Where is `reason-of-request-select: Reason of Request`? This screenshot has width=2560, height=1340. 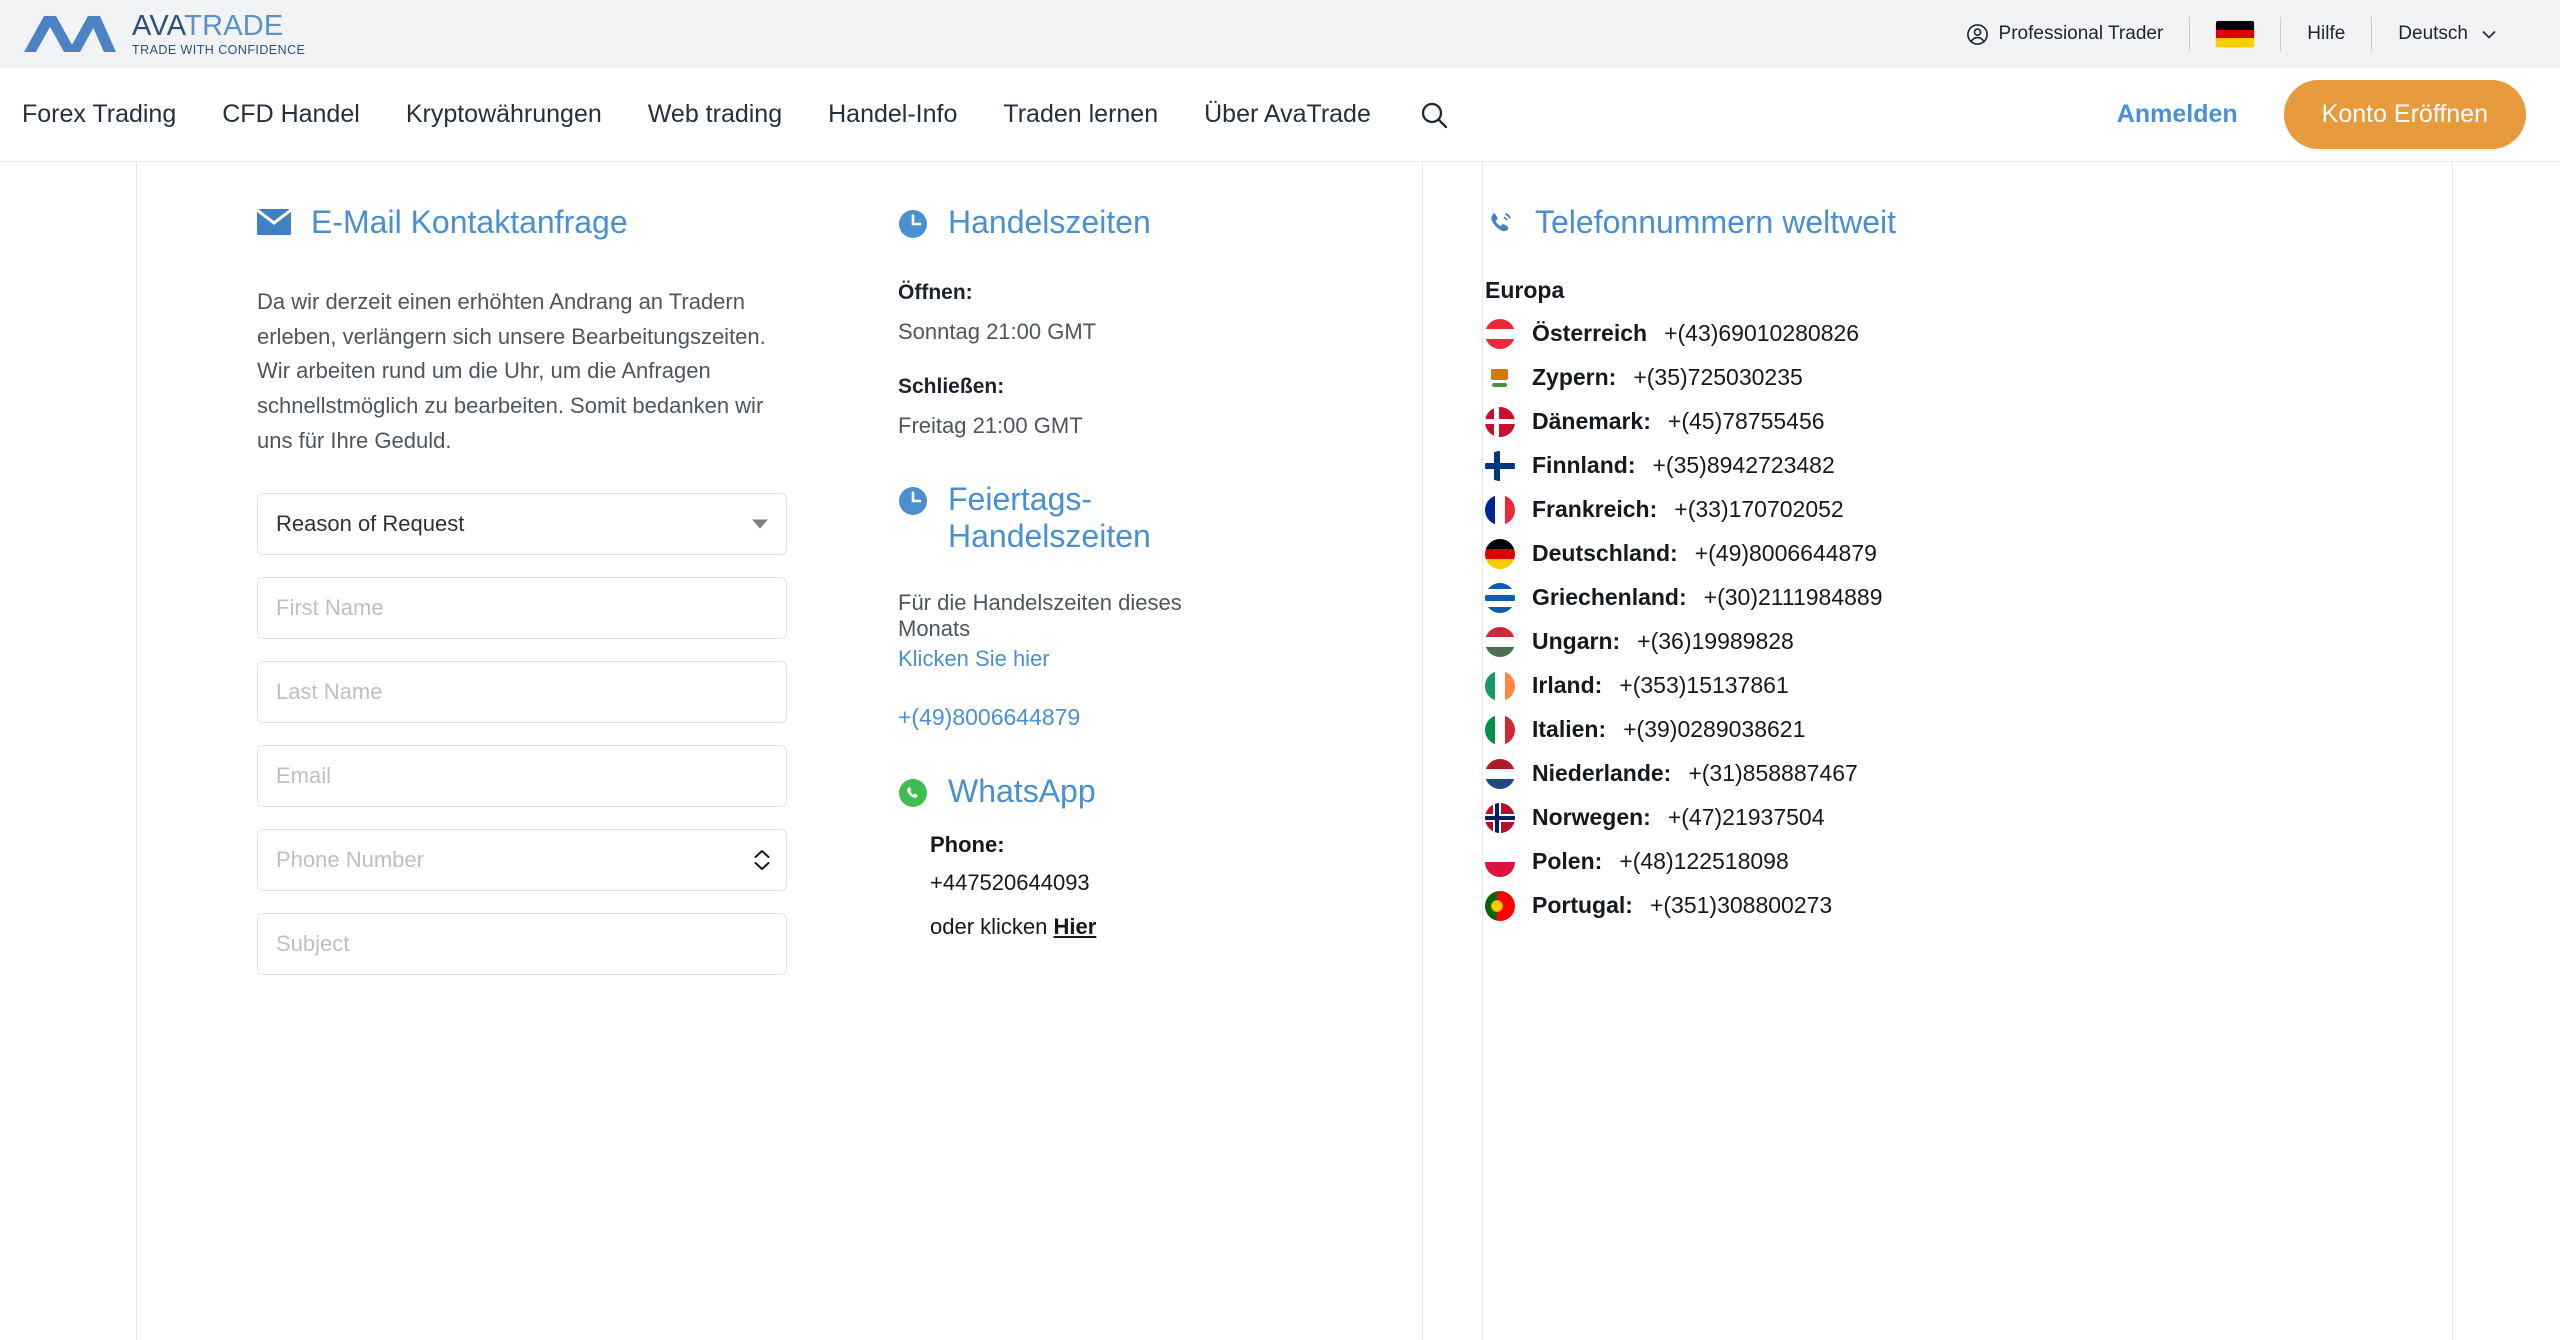
reason-of-request-select: Reason of Request is located at coordinates (522, 523).